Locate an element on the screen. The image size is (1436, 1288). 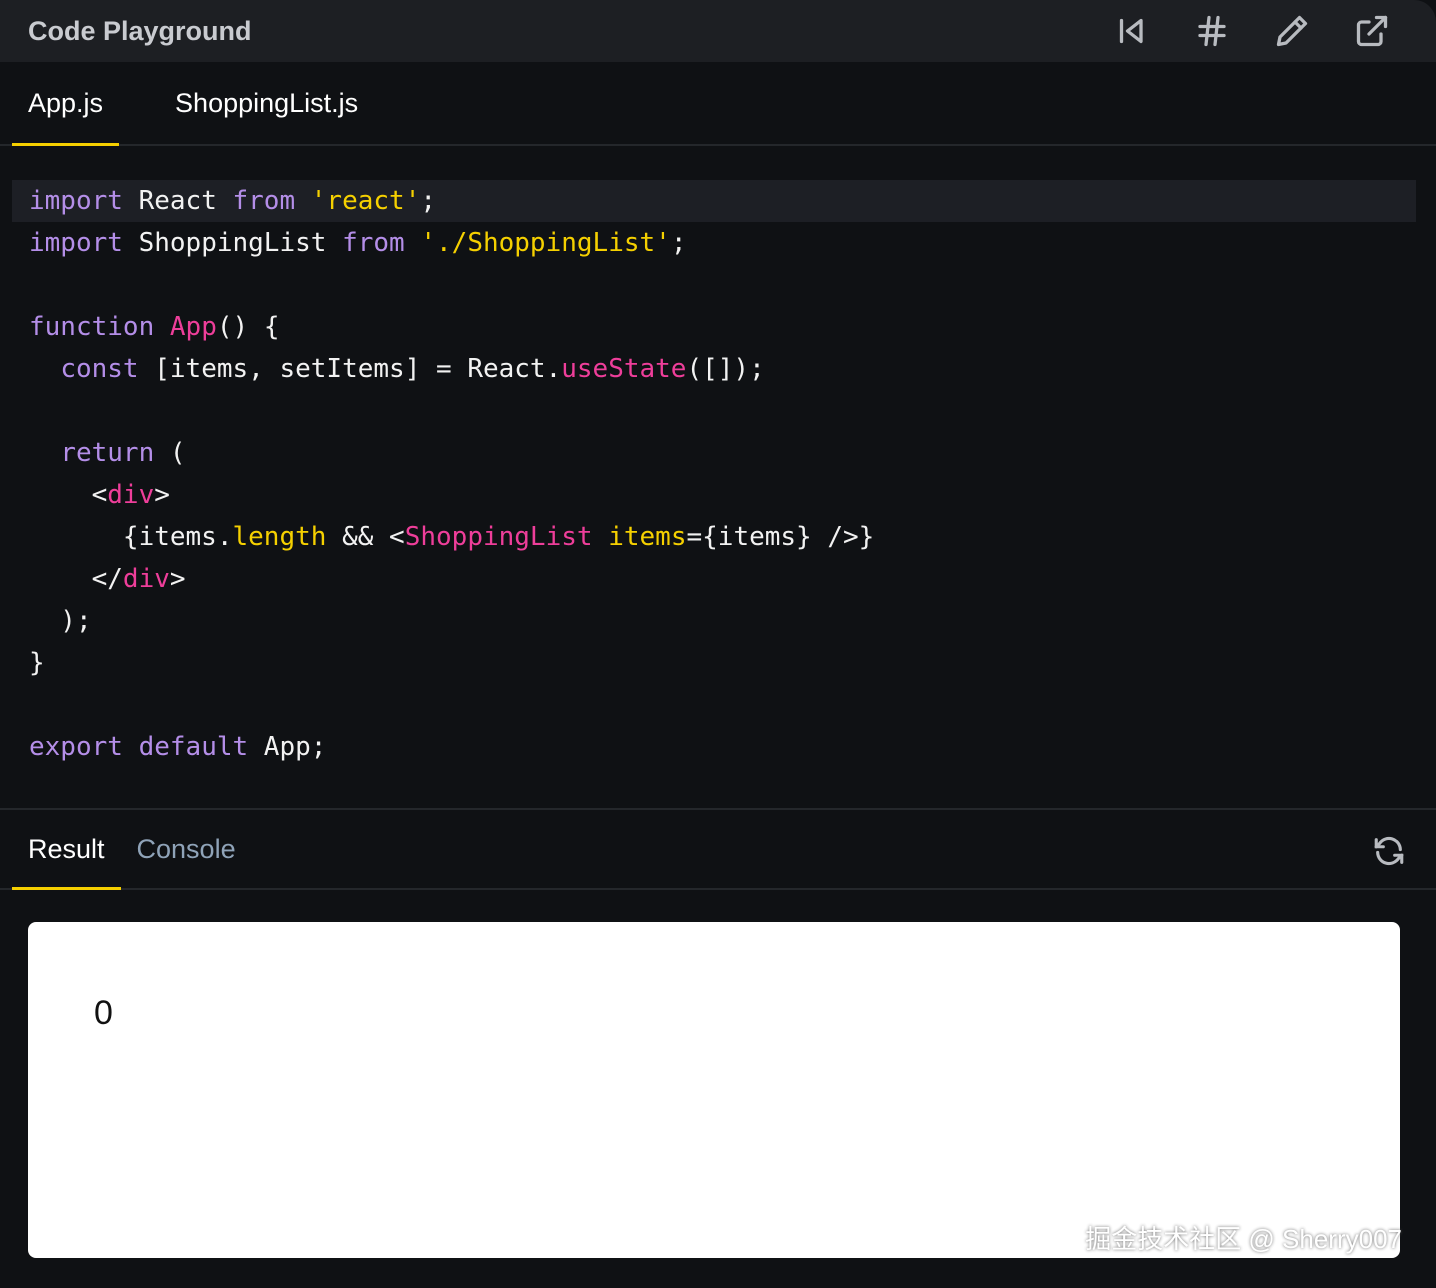
hash-icon is located at coordinates (1212, 31).